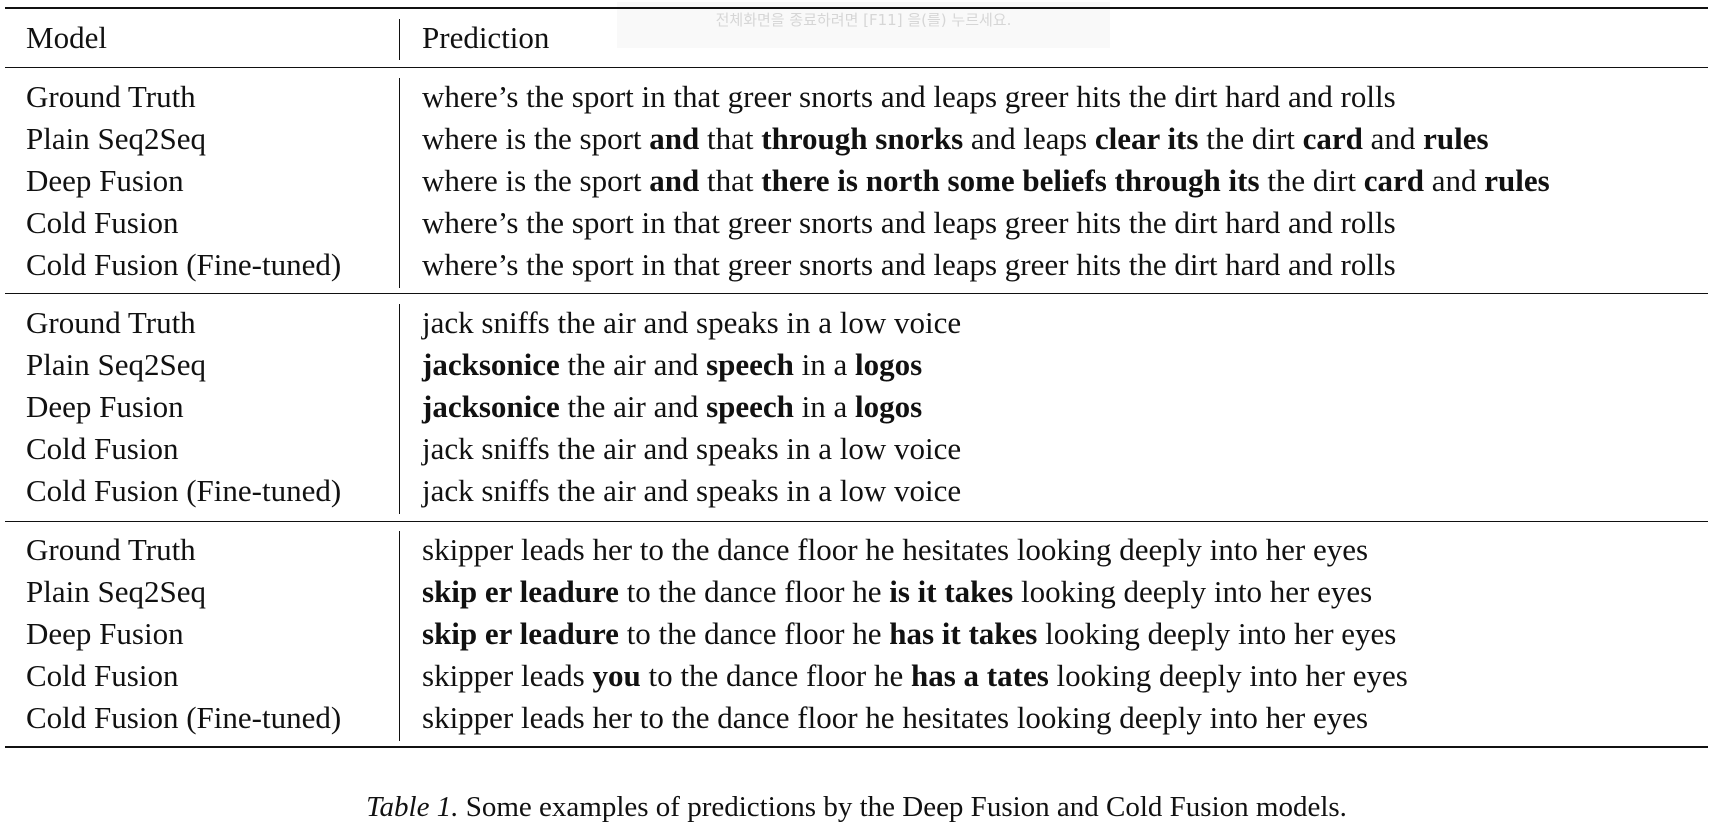  I want to click on prediction-error-segment: has it takes, so click(963, 633).